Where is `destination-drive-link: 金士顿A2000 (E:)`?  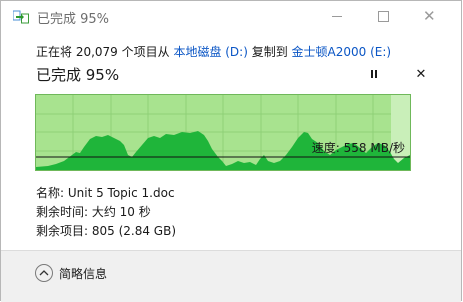
destination-drive-link: 金士顿A2000 (E:) is located at coordinates (342, 52).